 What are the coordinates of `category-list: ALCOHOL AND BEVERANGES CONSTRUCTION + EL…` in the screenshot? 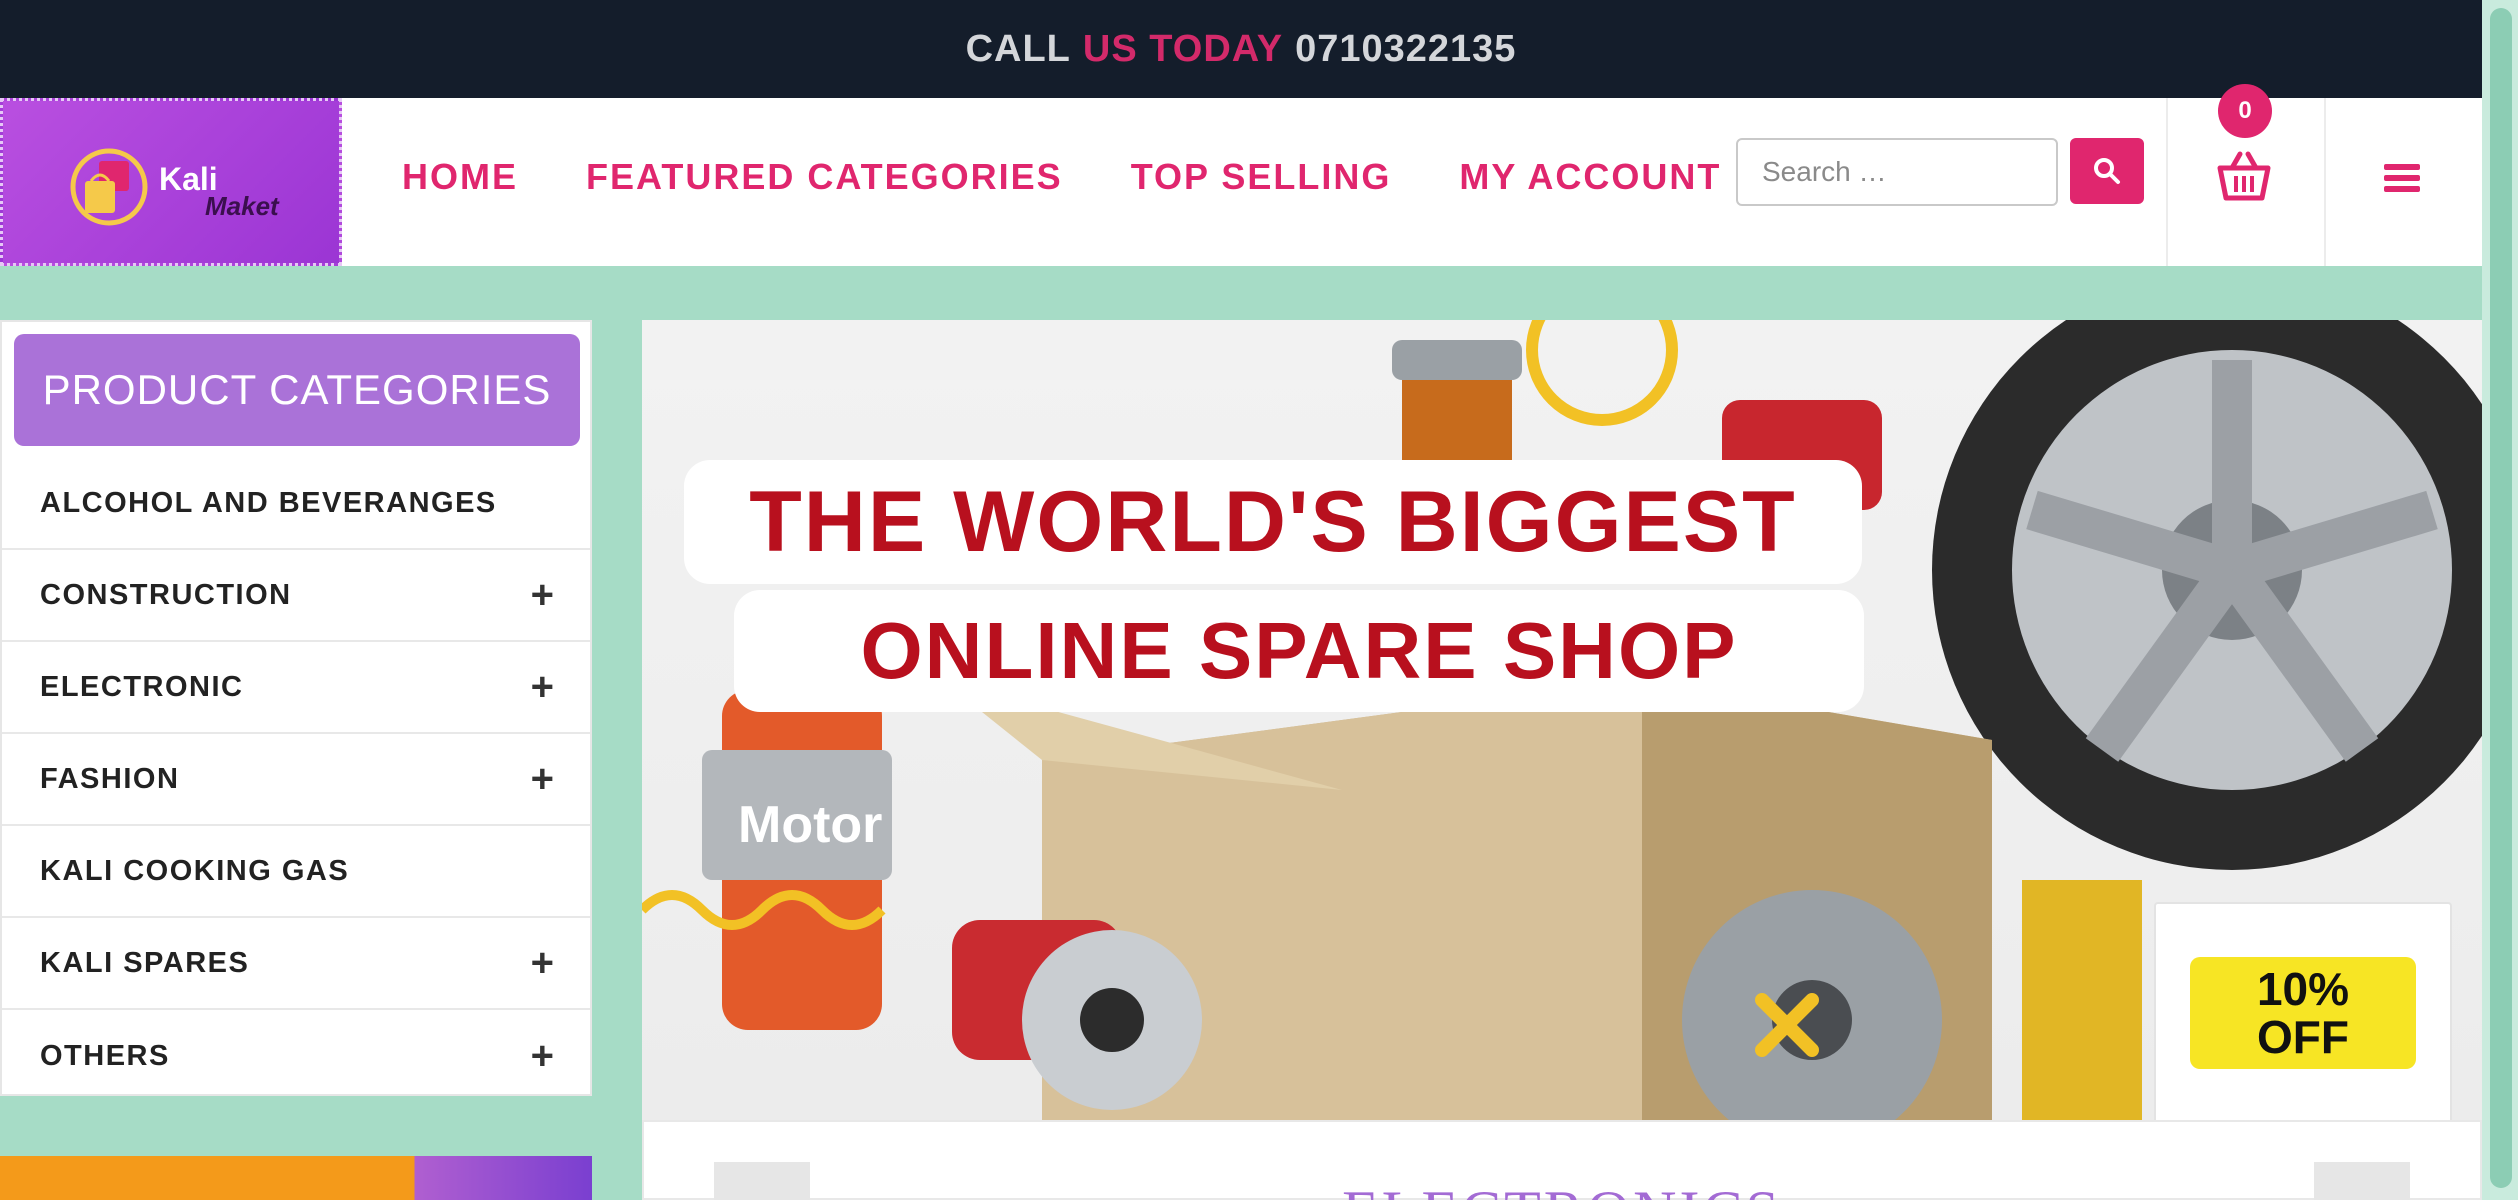 It's located at (296, 780).